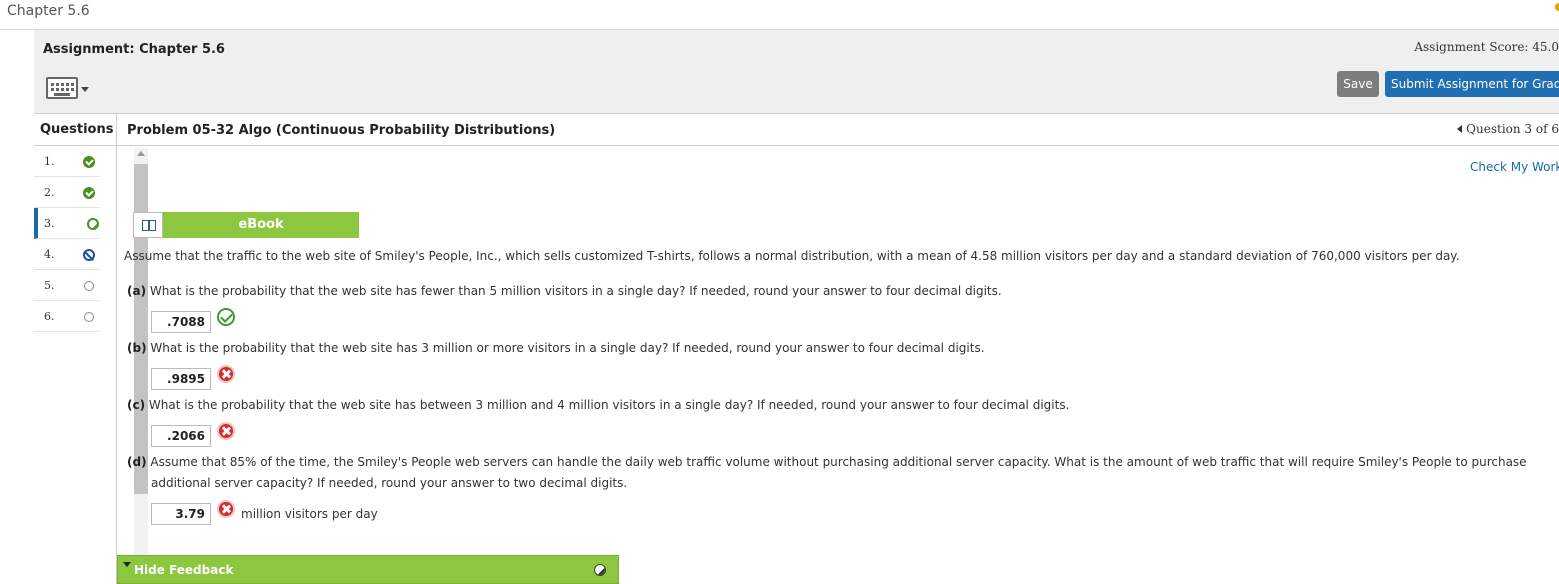 The width and height of the screenshot is (1559, 584). What do you see at coordinates (67, 223) in the screenshot?
I see `question-item-3: 3.` at bounding box center [67, 223].